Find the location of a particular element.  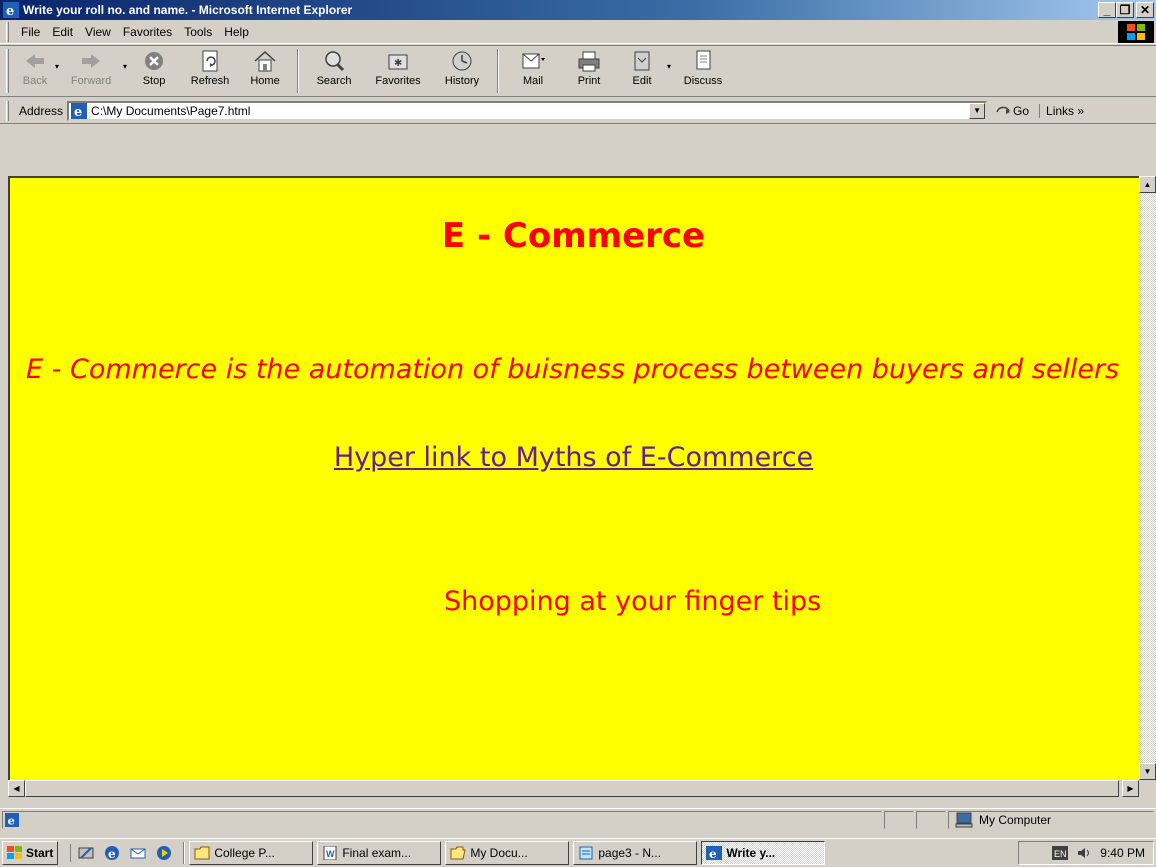

favorites-folder-icon: ✱ is located at coordinates (398, 62).